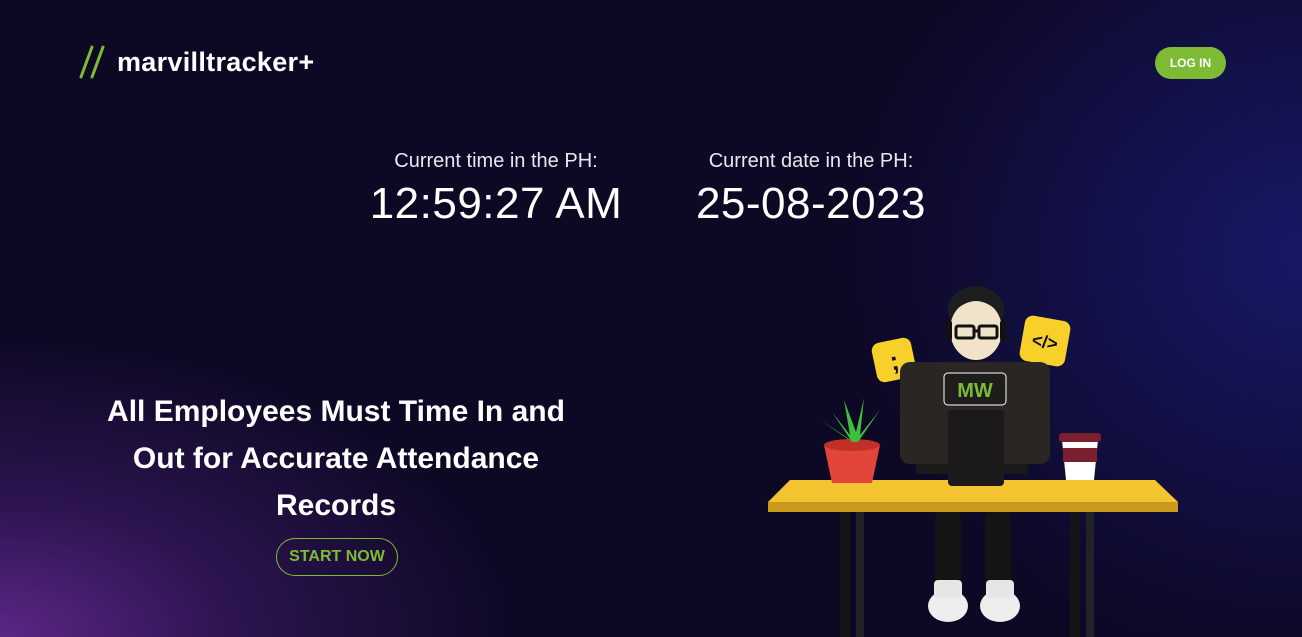 Image resolution: width=1302 pixels, height=637 pixels. Describe the element at coordinates (976, 323) in the screenshot. I see `person` at that location.